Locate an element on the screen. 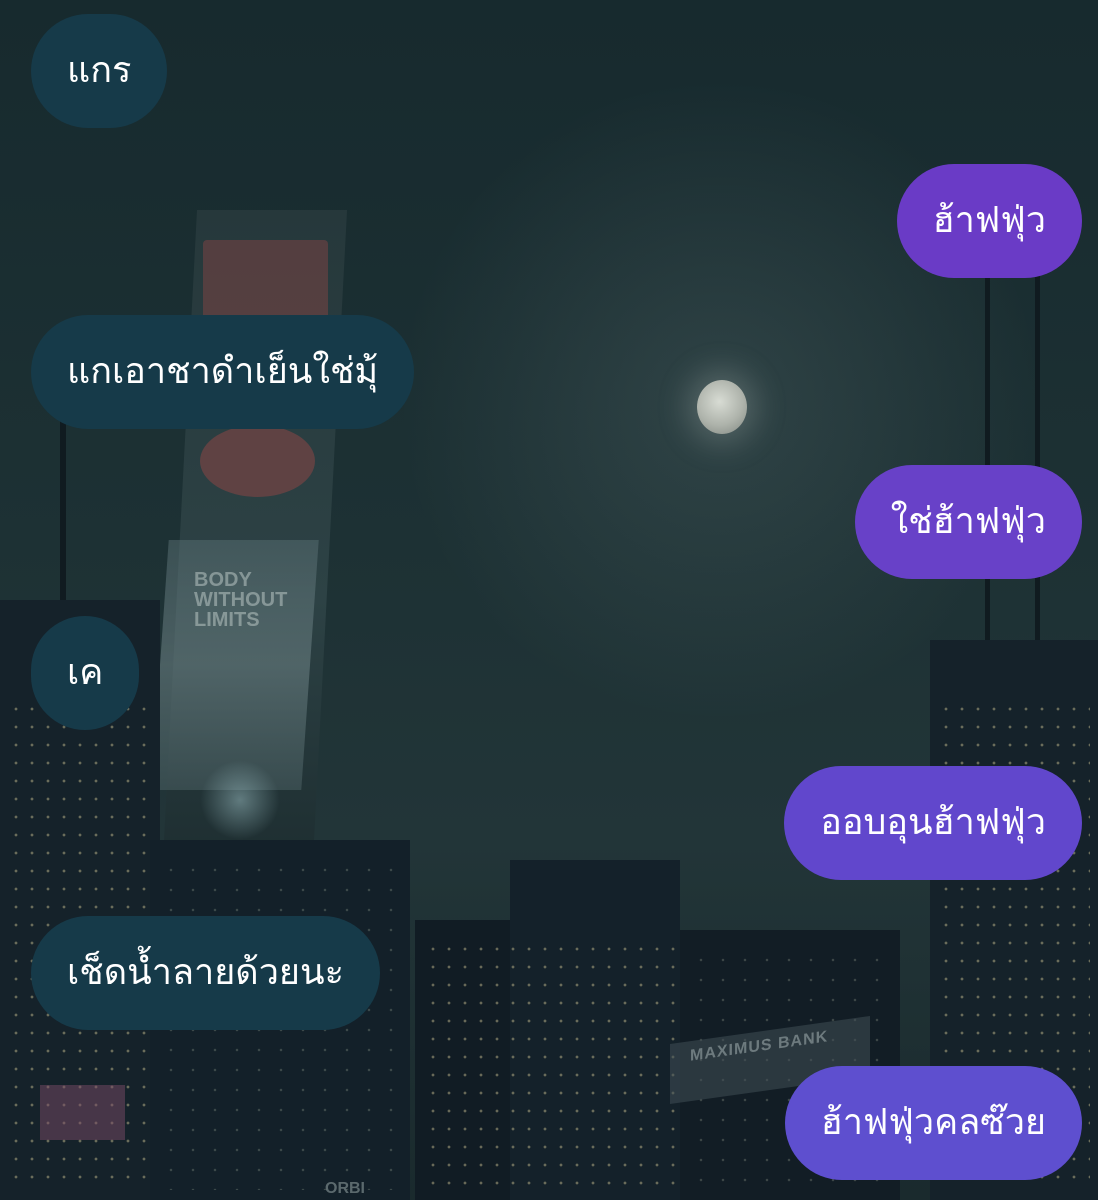 The width and height of the screenshot is (1098, 1200). message-text: แกร is located at coordinates (99, 70).